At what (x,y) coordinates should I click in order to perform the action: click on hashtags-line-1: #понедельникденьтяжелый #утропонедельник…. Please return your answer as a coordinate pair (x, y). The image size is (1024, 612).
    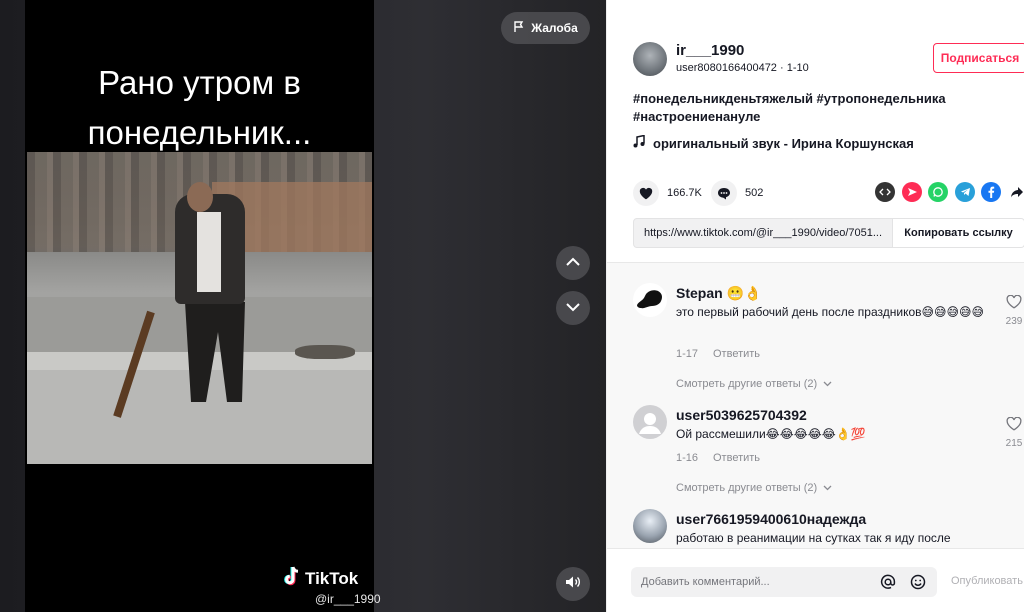
    Looking at the image, I should click on (818, 99).